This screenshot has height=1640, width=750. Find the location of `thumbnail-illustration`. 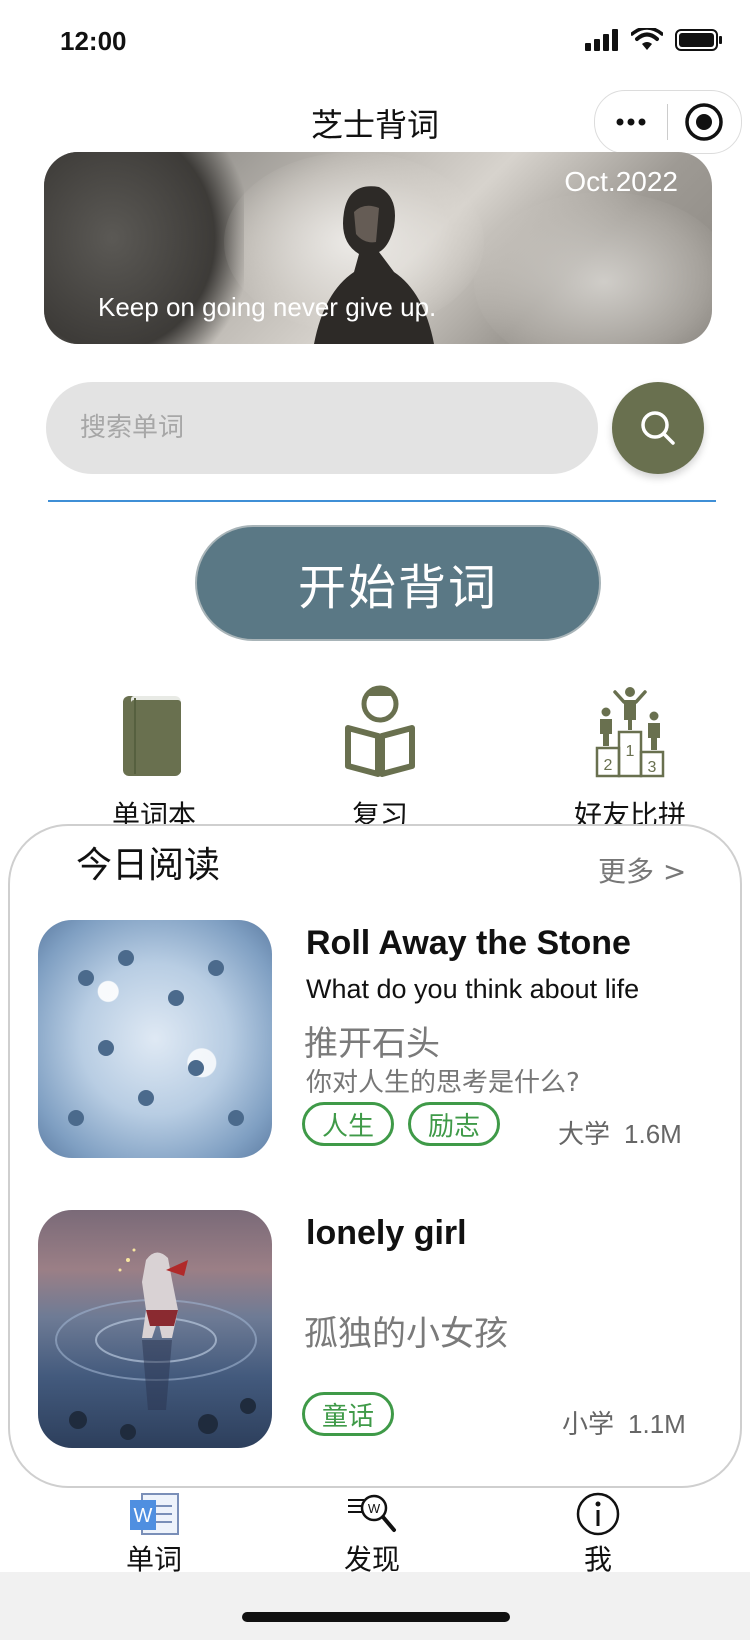

thumbnail-illustration is located at coordinates (156, 1344).